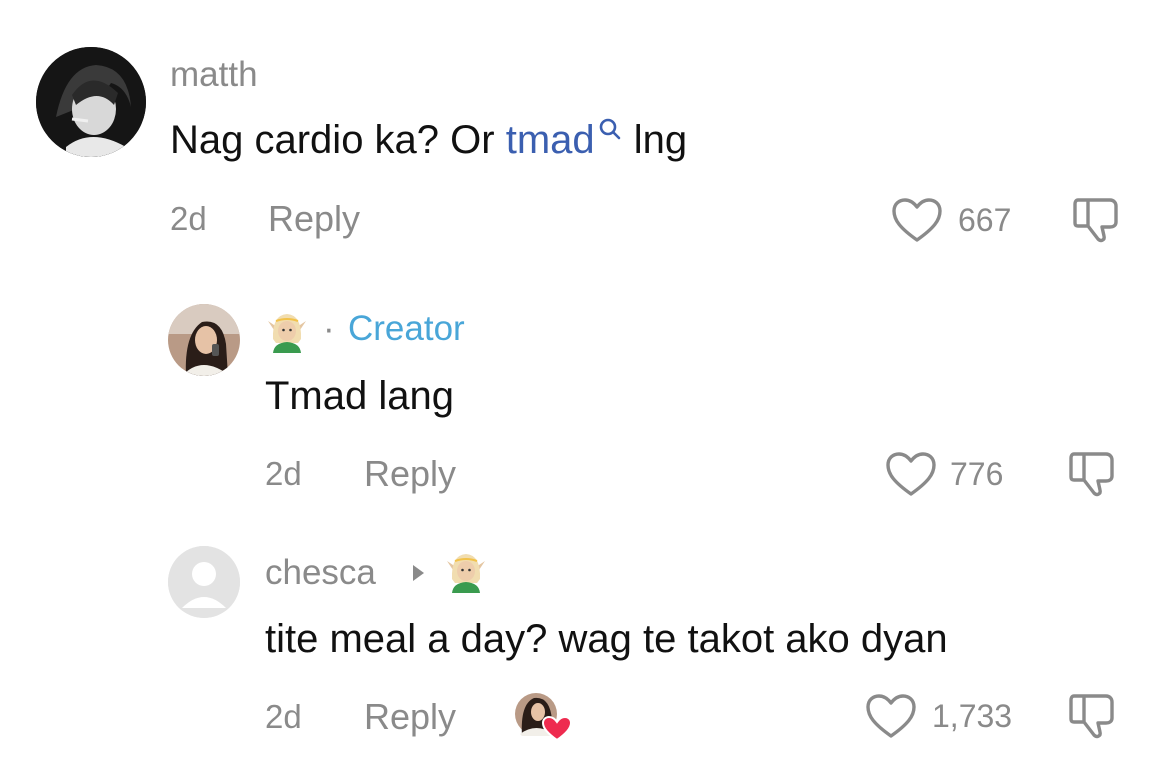 The height and width of the screenshot is (769, 1170). Describe the element at coordinates (338, 140) in the screenshot. I see `comment-text-before: Nag cardio ka? Or` at that location.